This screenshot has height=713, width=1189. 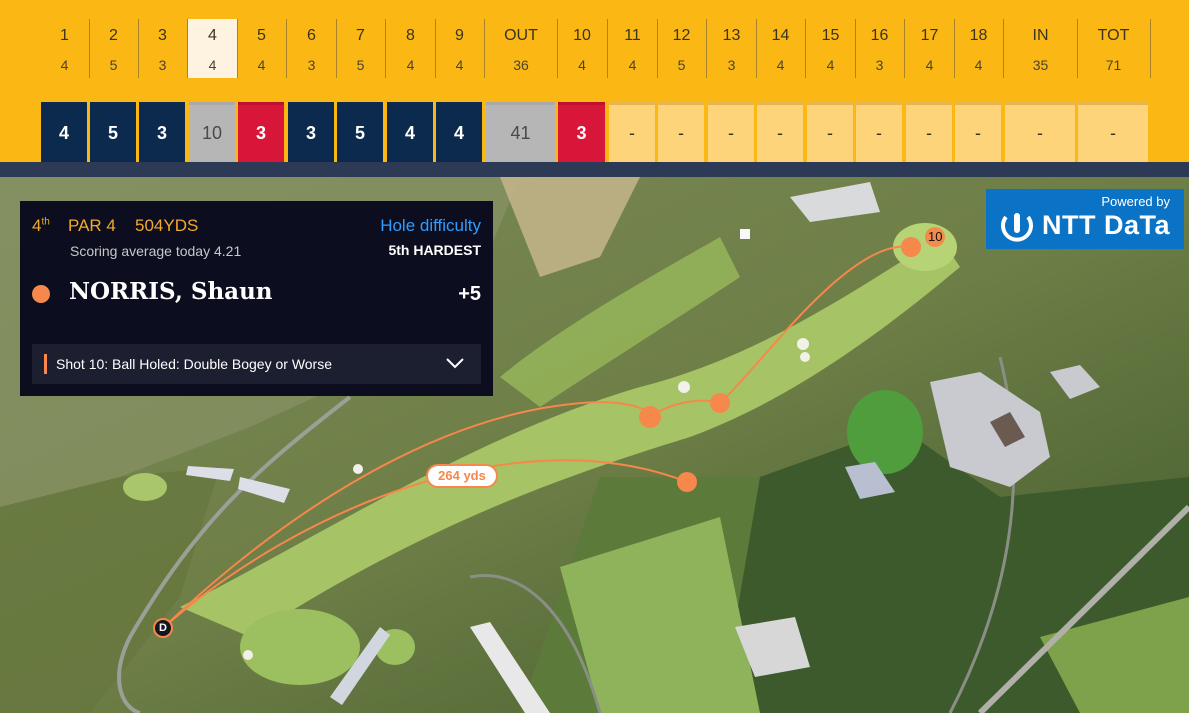 What do you see at coordinates (261, 132) in the screenshot?
I see `score-cell-5: 3` at bounding box center [261, 132].